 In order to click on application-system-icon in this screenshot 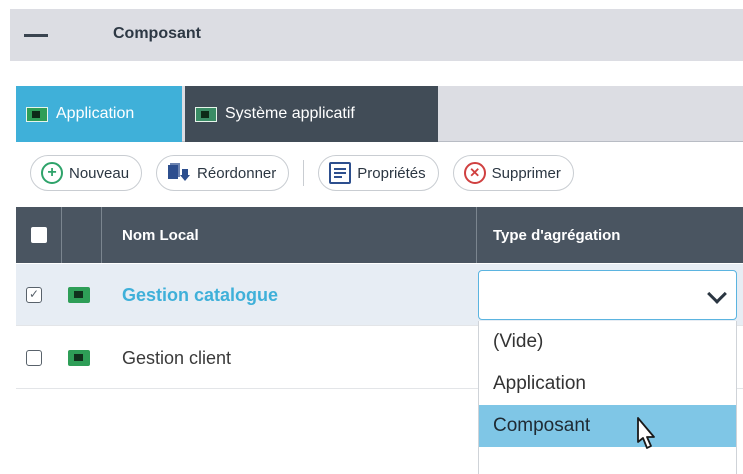, I will do `click(206, 114)`.